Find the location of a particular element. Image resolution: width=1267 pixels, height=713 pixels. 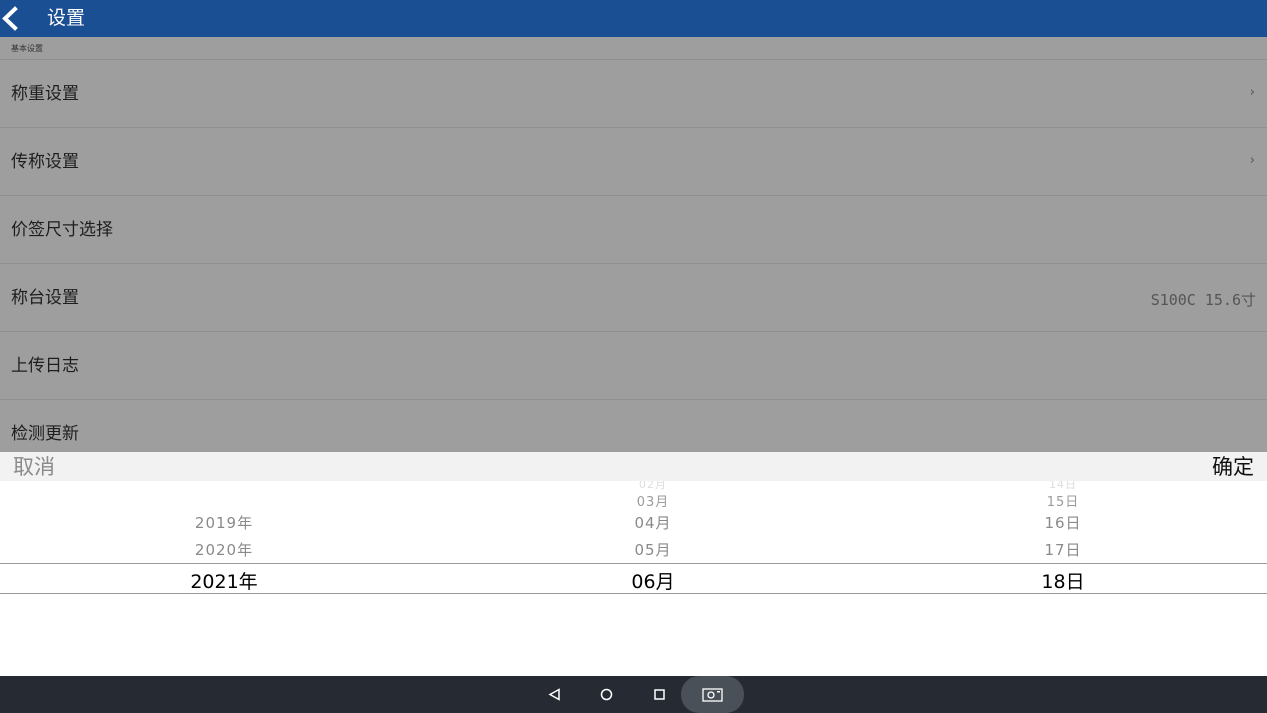

cancel-button: 取消 is located at coordinates (34, 467).